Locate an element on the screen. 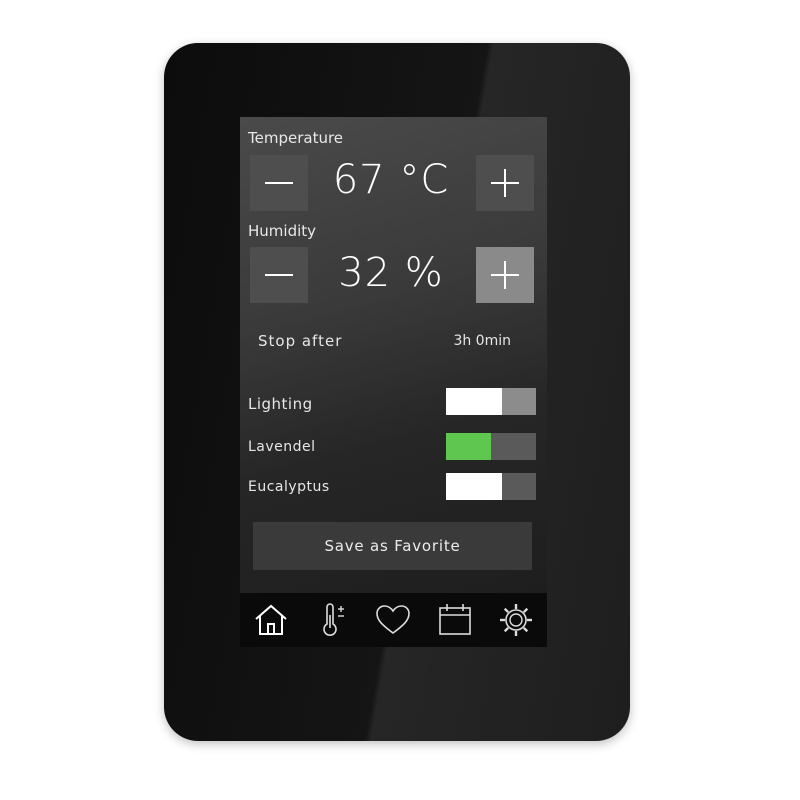 Image resolution: width=800 pixels, height=800 pixels. humidity-increase-button is located at coordinates (505, 275).